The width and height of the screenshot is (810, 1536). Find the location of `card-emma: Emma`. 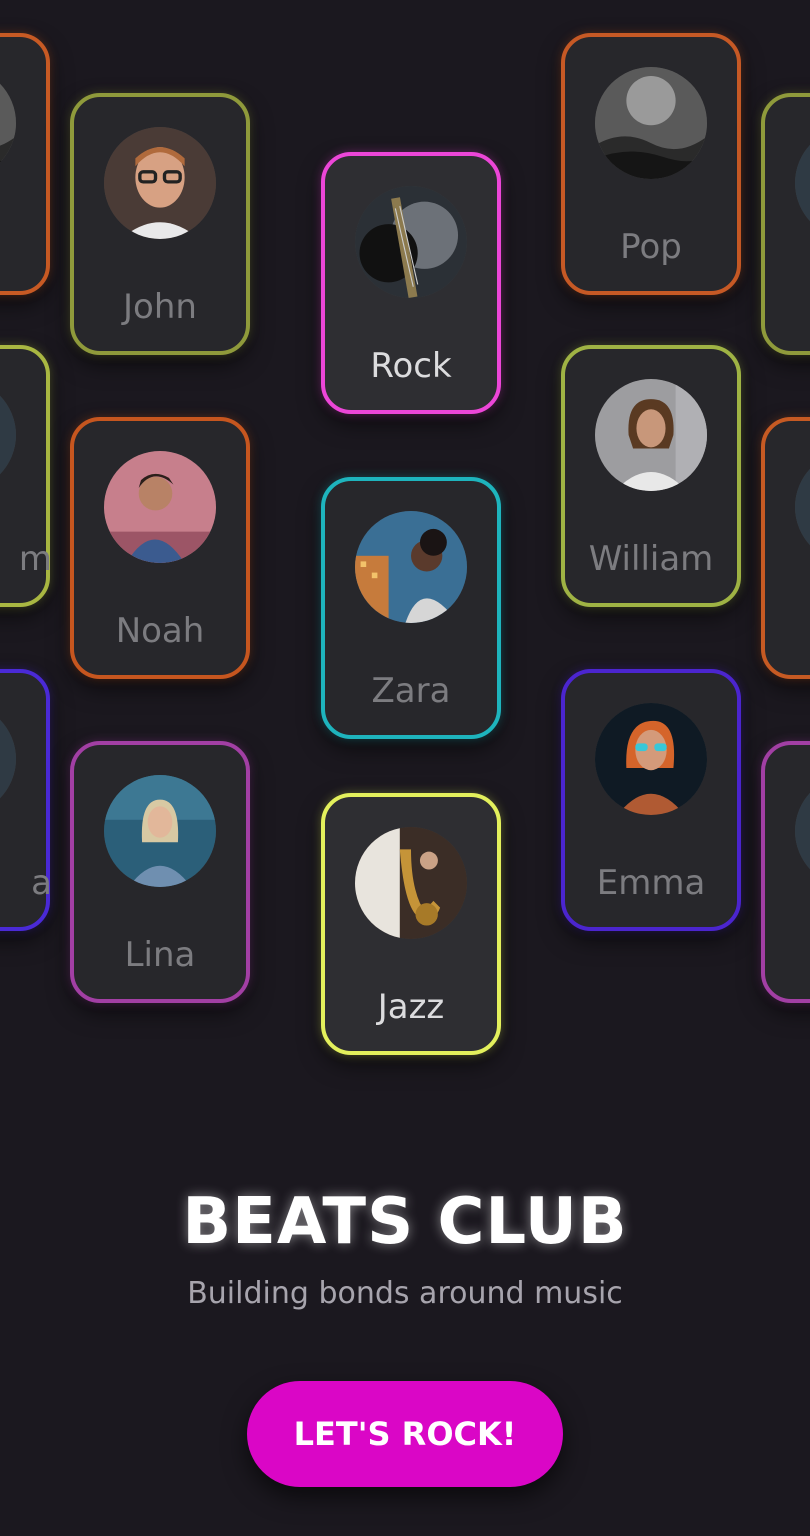

card-emma: Emma is located at coordinates (651, 800).